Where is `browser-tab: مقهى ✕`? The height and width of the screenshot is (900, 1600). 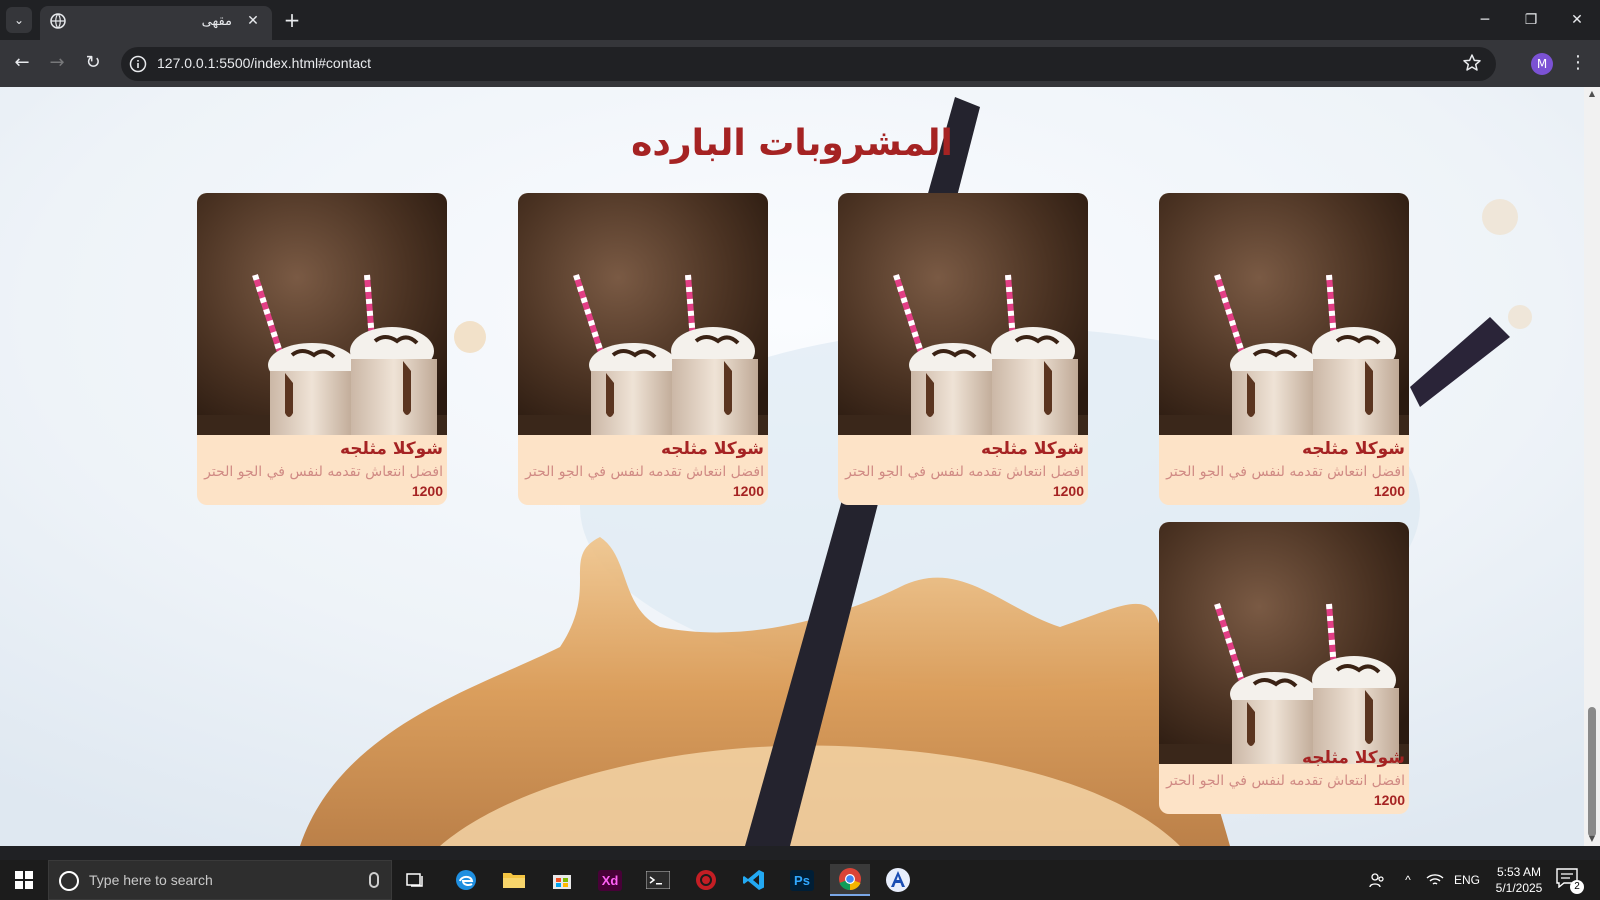
browser-tab: مقهى ✕ is located at coordinates (156, 23).